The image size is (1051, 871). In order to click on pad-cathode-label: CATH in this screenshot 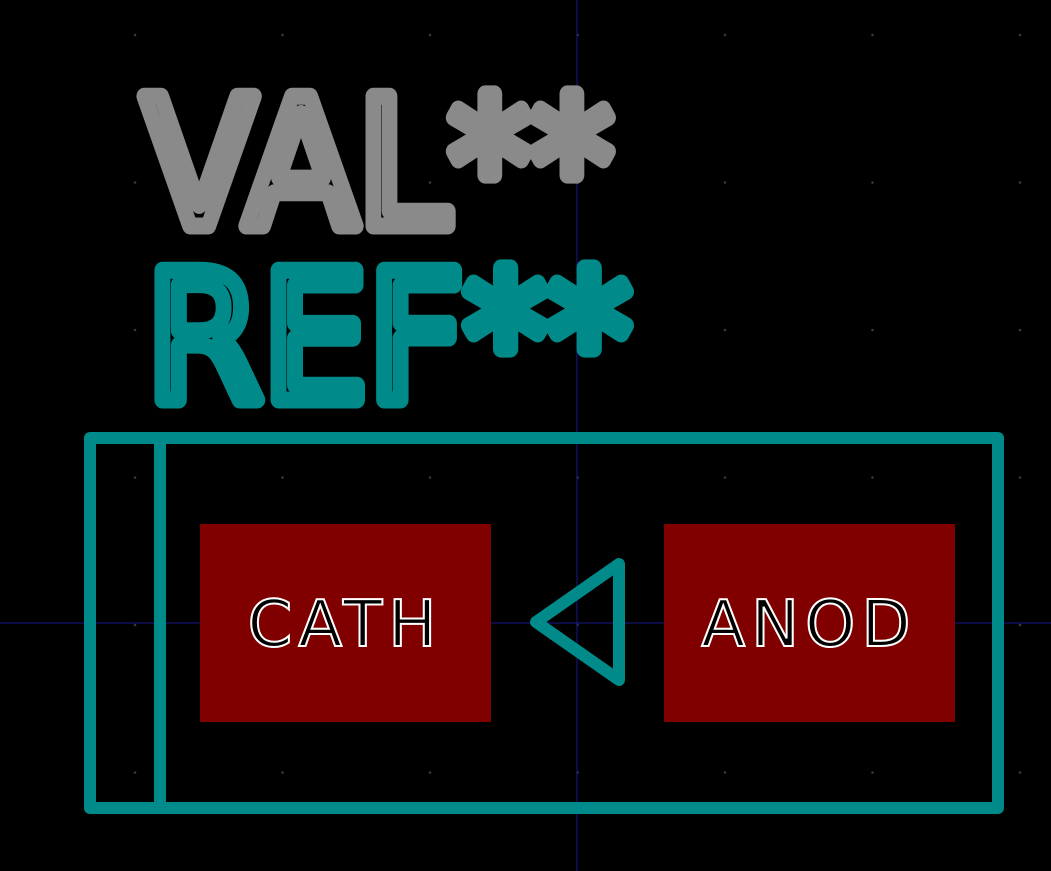, I will do `click(345, 625)`.